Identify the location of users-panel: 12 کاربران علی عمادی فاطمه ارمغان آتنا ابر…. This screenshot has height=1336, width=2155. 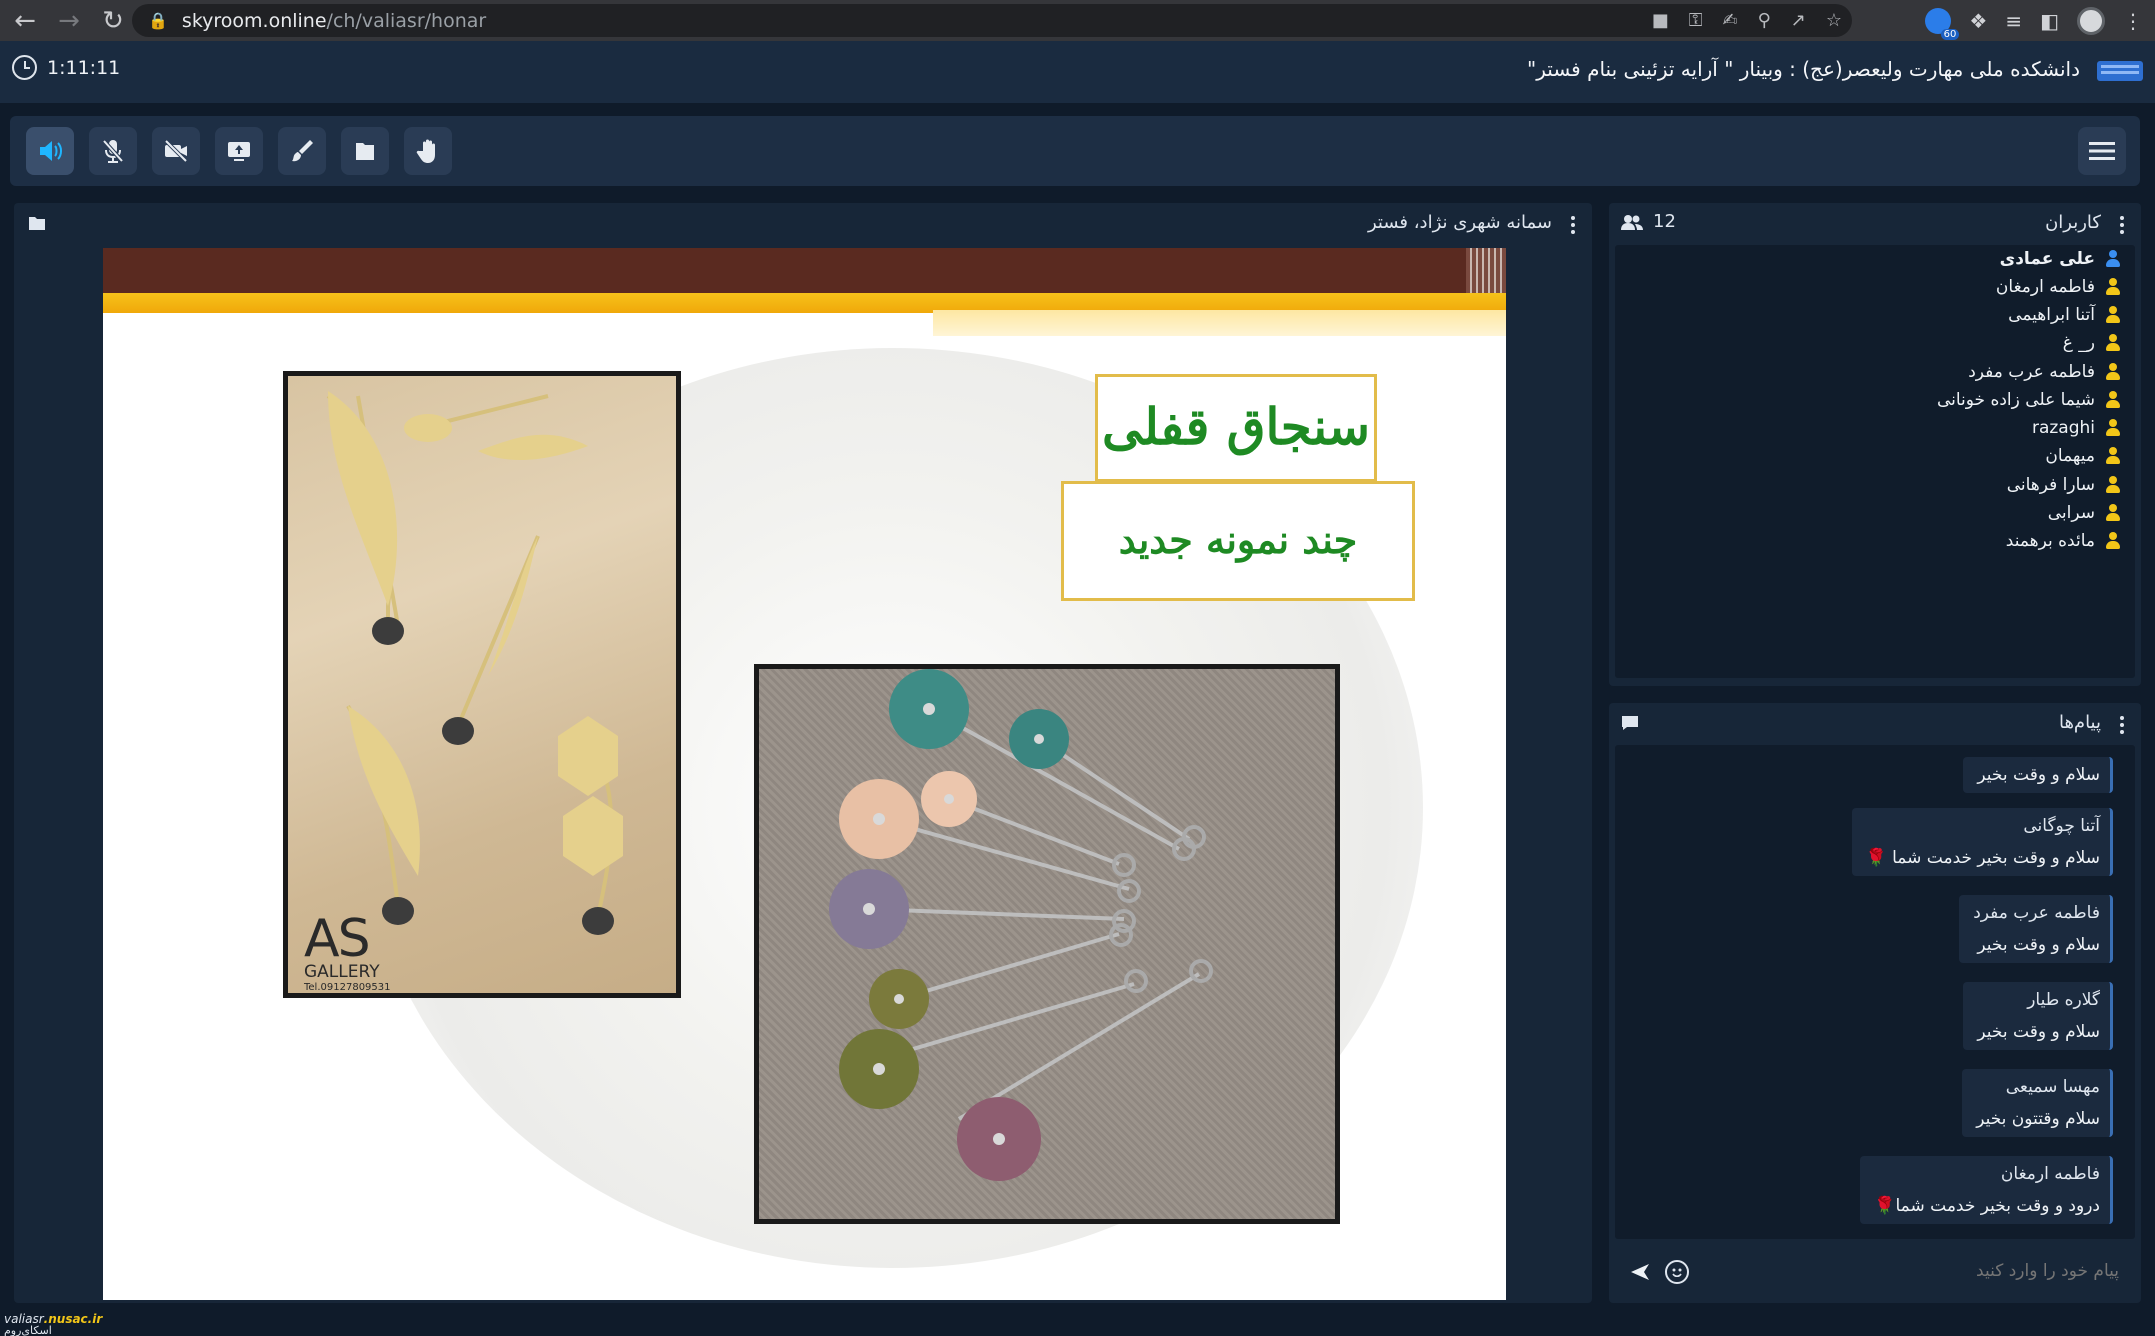
(1875, 444).